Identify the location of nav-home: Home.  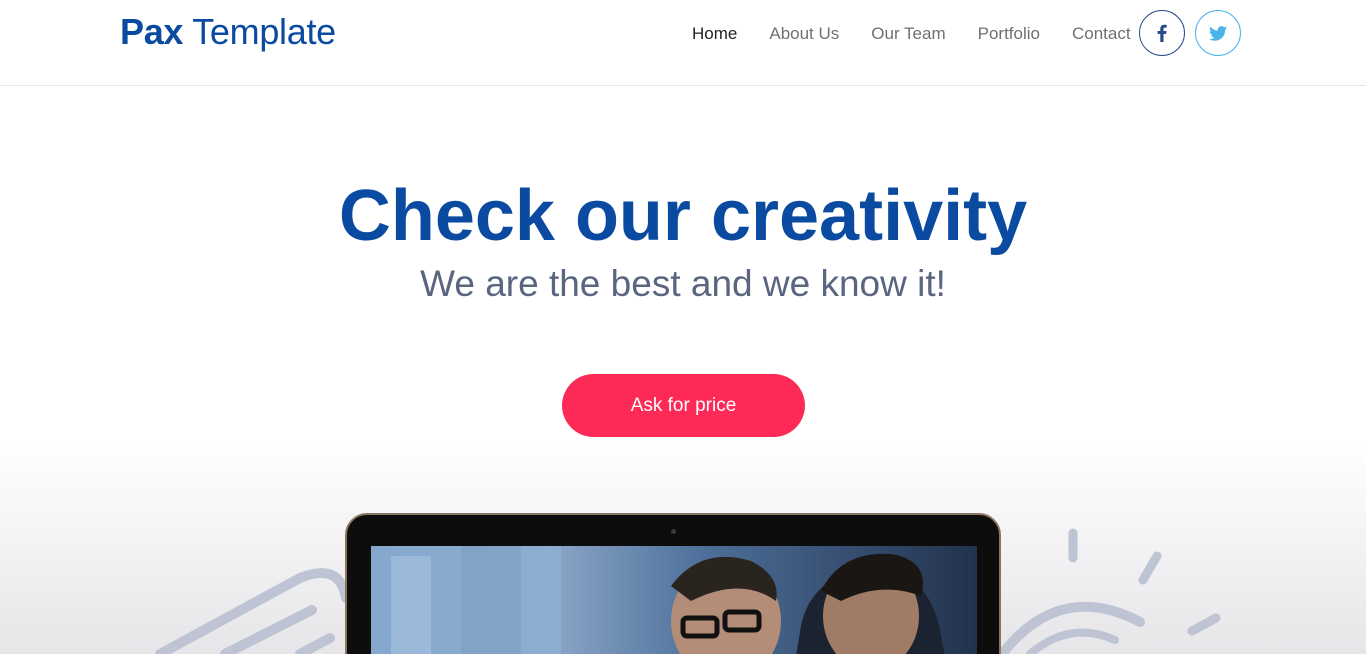
(714, 34).